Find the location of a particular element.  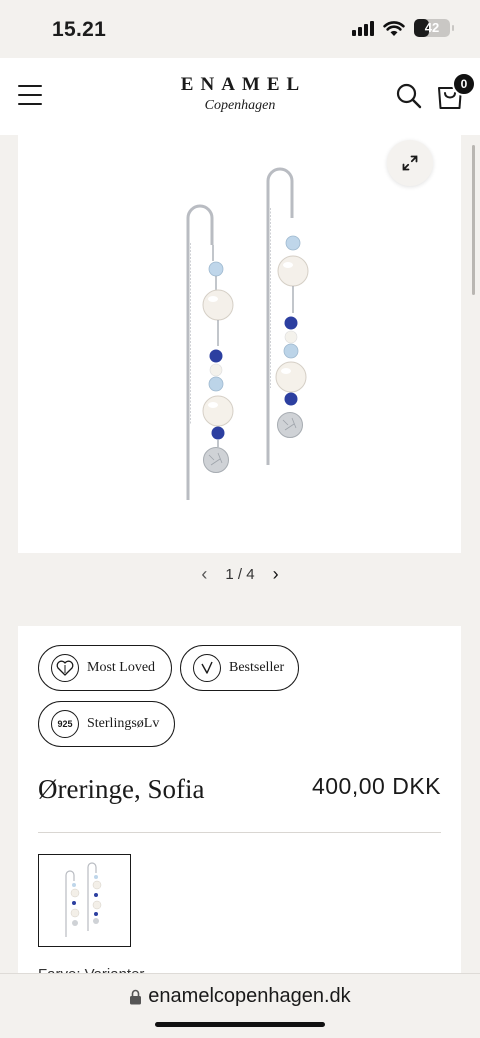

gallery-pager: ‹ 1 / 4 › is located at coordinates (240, 574).